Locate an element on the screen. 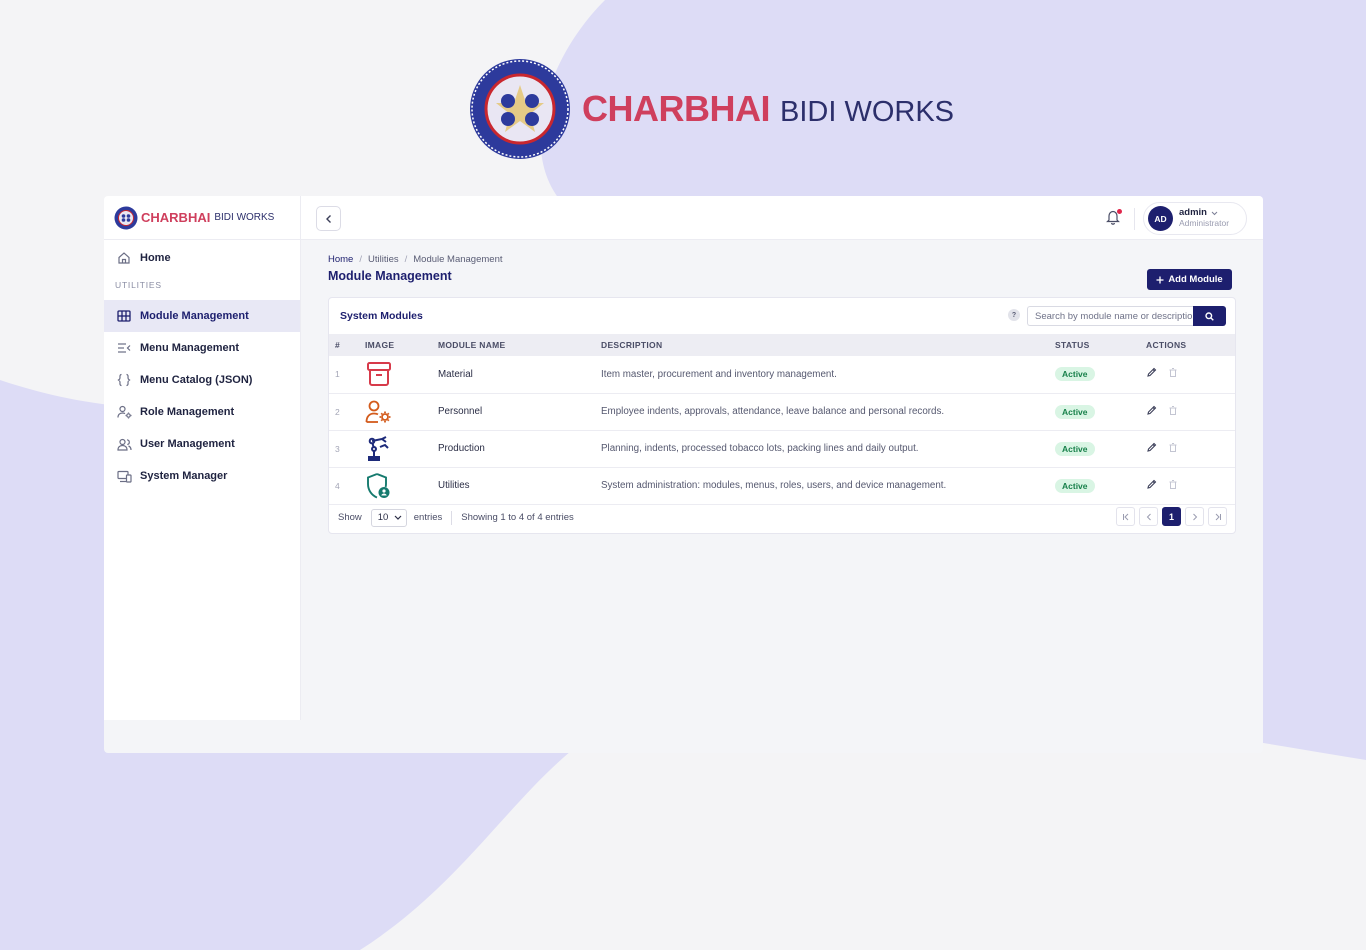 This screenshot has height=950, width=1366. sidebar-item-menu-catalog: Menu Catalog (JSON) is located at coordinates (202, 380).